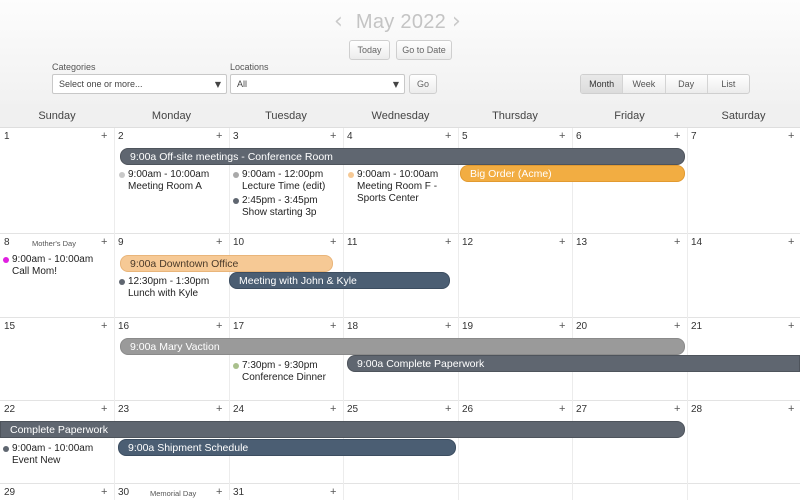 Image resolution: width=800 pixels, height=500 pixels. I want to click on day-number: 6, so click(579, 136).